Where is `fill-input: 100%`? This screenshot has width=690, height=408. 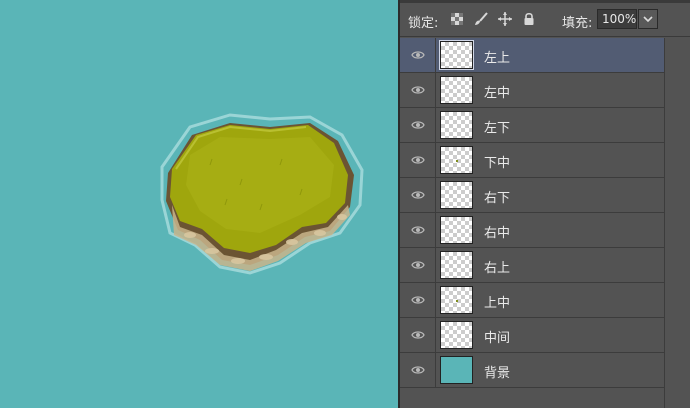
fill-input: 100% is located at coordinates (617, 19).